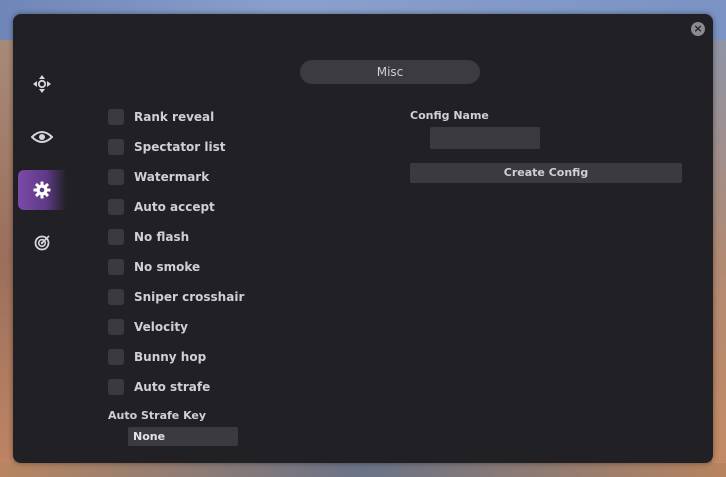 Image resolution: width=726 pixels, height=477 pixels. I want to click on no-smoke-checkbox, so click(116, 267).